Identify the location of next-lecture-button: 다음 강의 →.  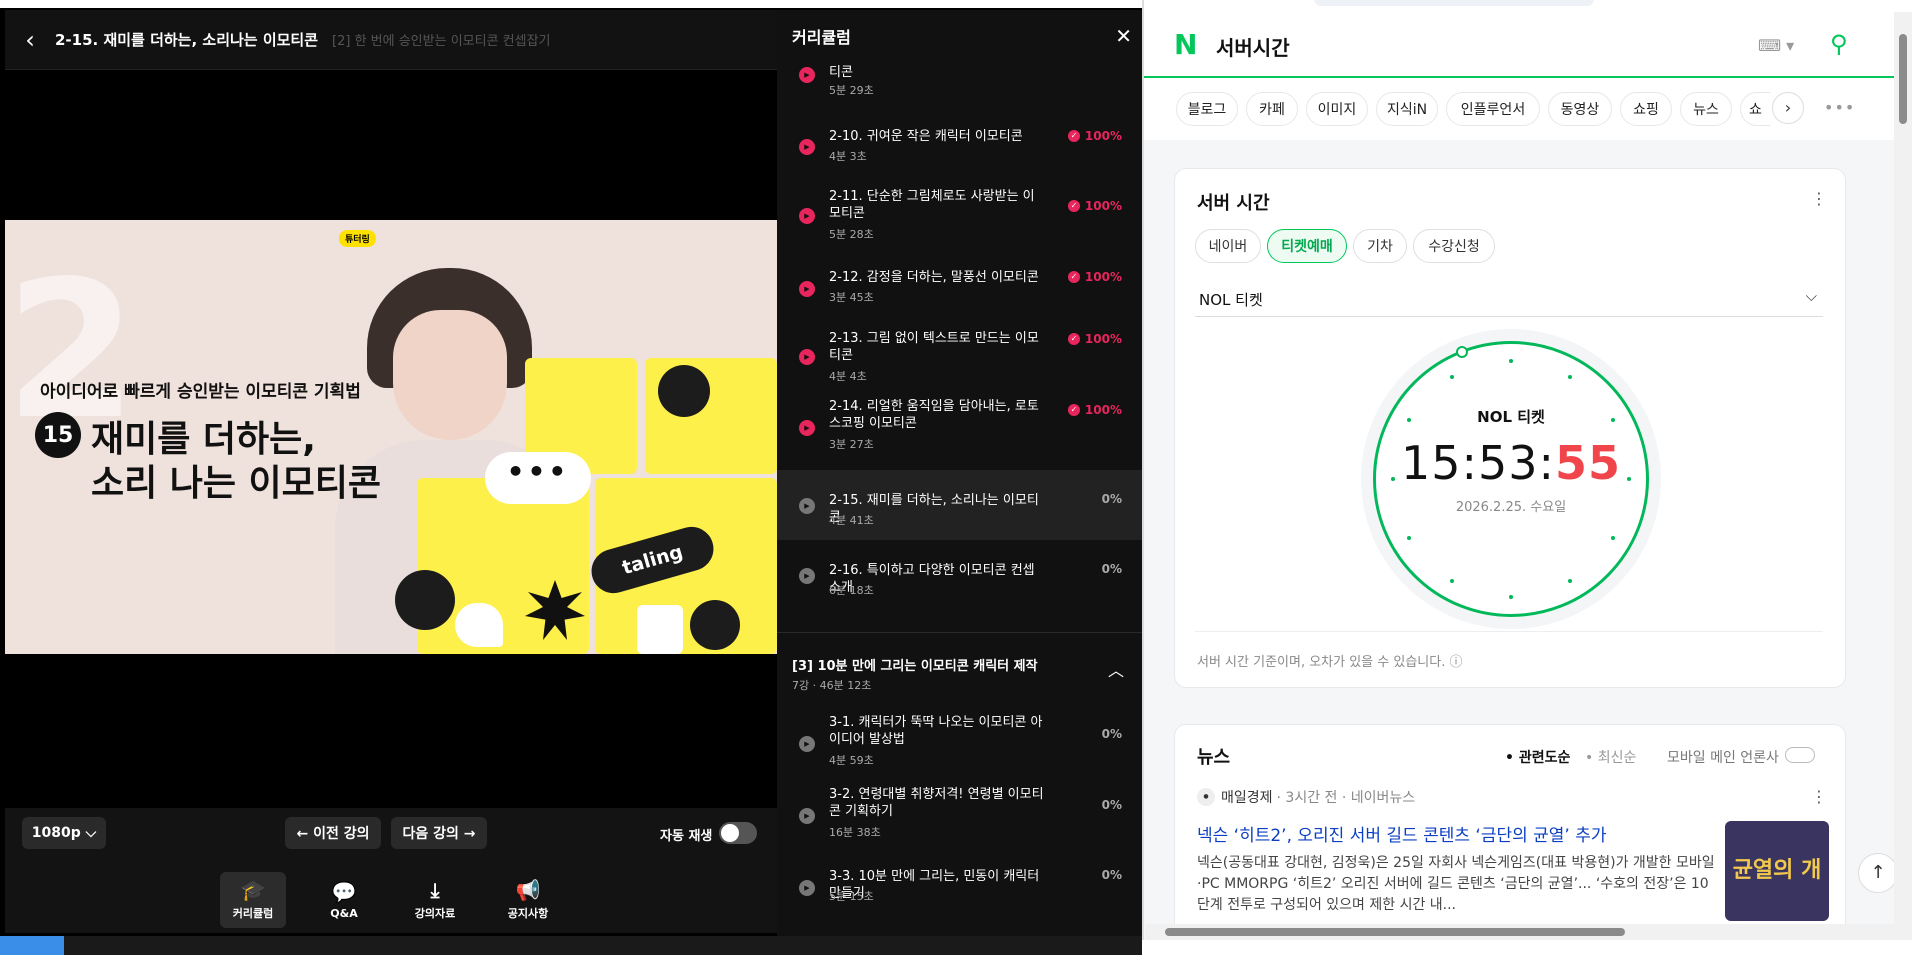
(439, 833).